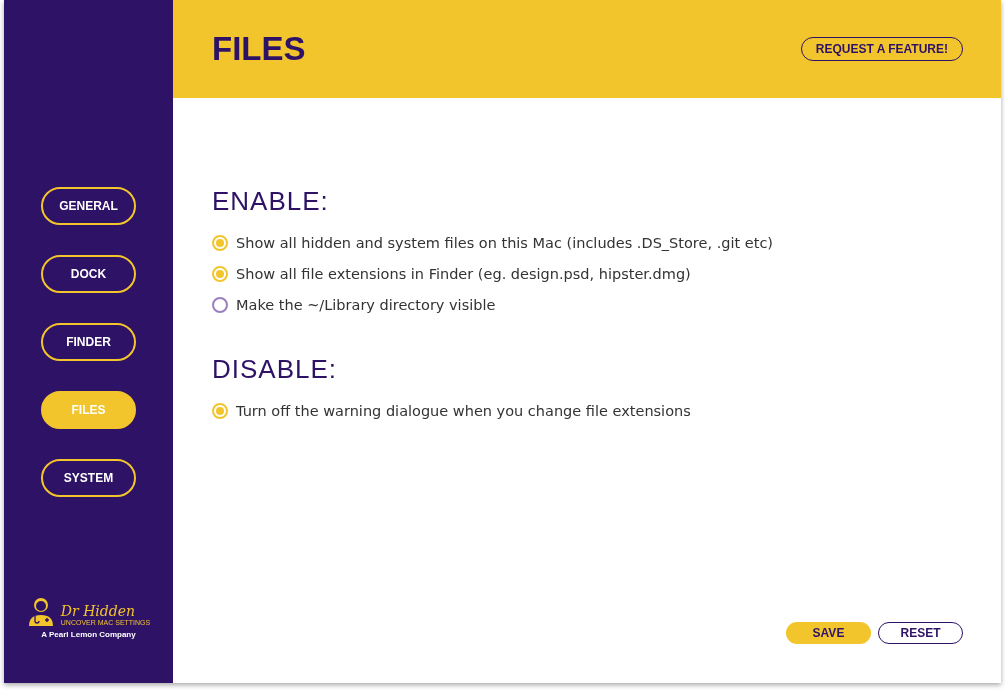  What do you see at coordinates (504, 242) in the screenshot?
I see `option-label: Show all hidden and system files on this Mac (includes .DS_Store, .git etc)` at bounding box center [504, 242].